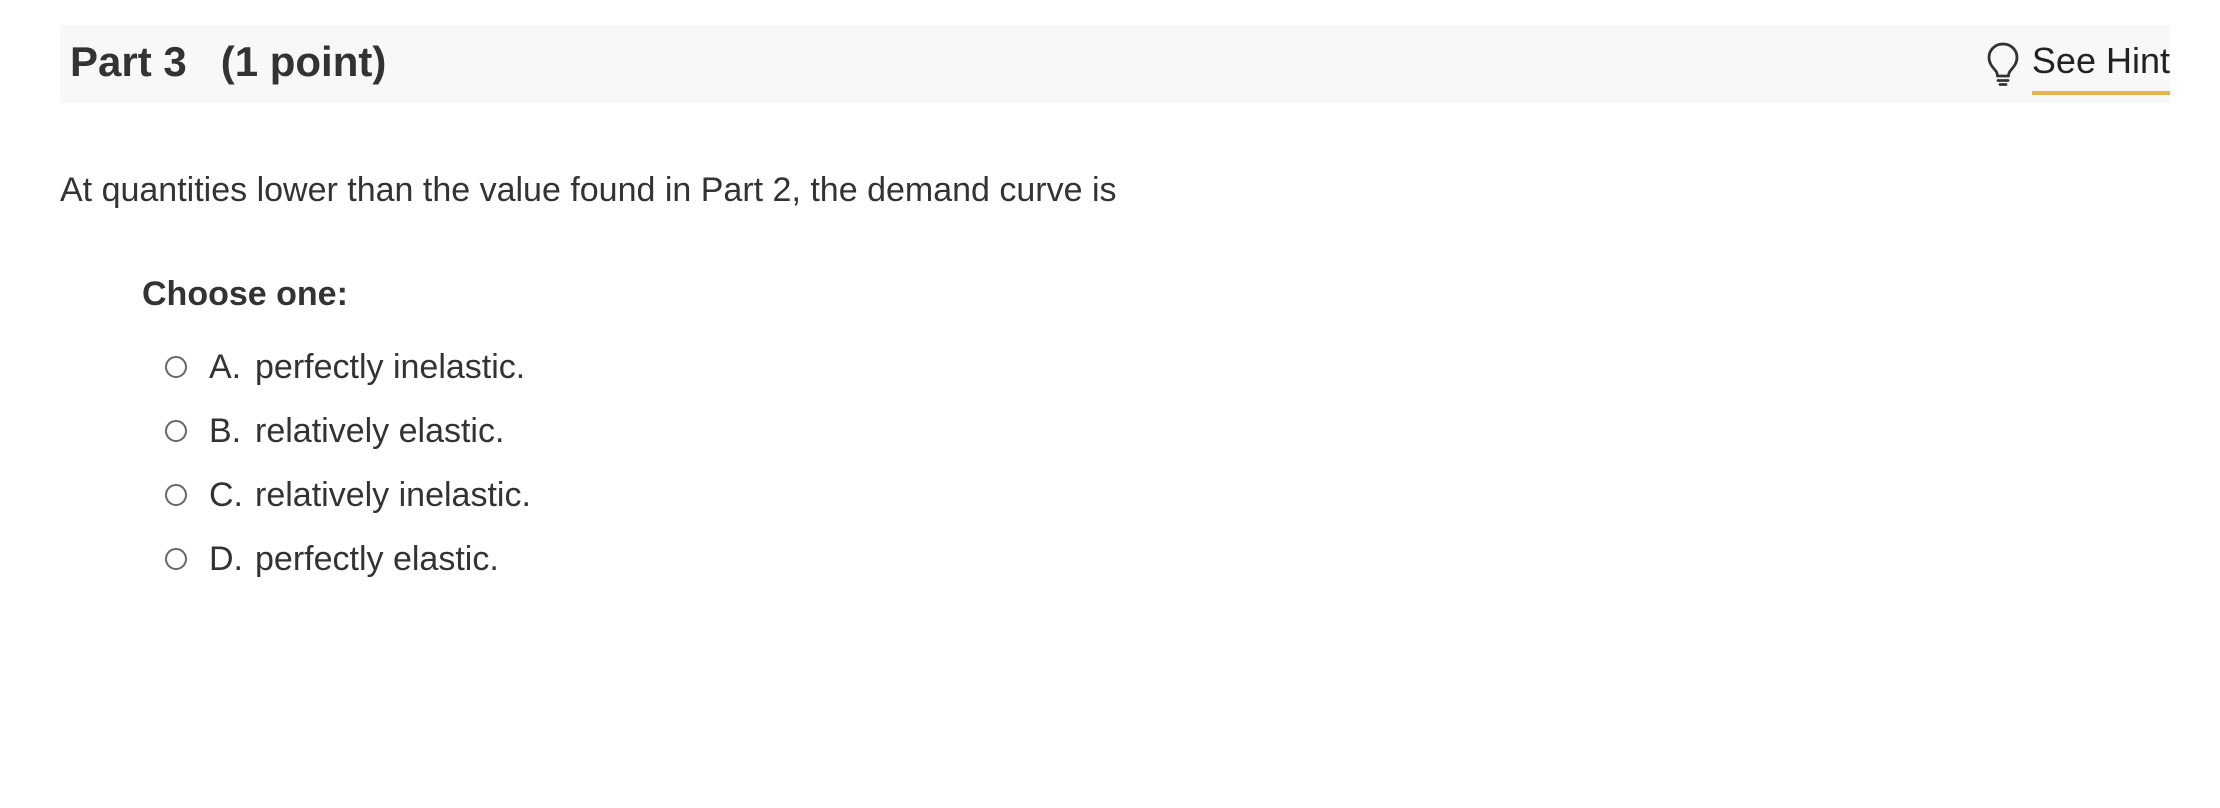 The height and width of the screenshot is (808, 2220). I want to click on option-b: B. relatively elastic., so click(348, 431).